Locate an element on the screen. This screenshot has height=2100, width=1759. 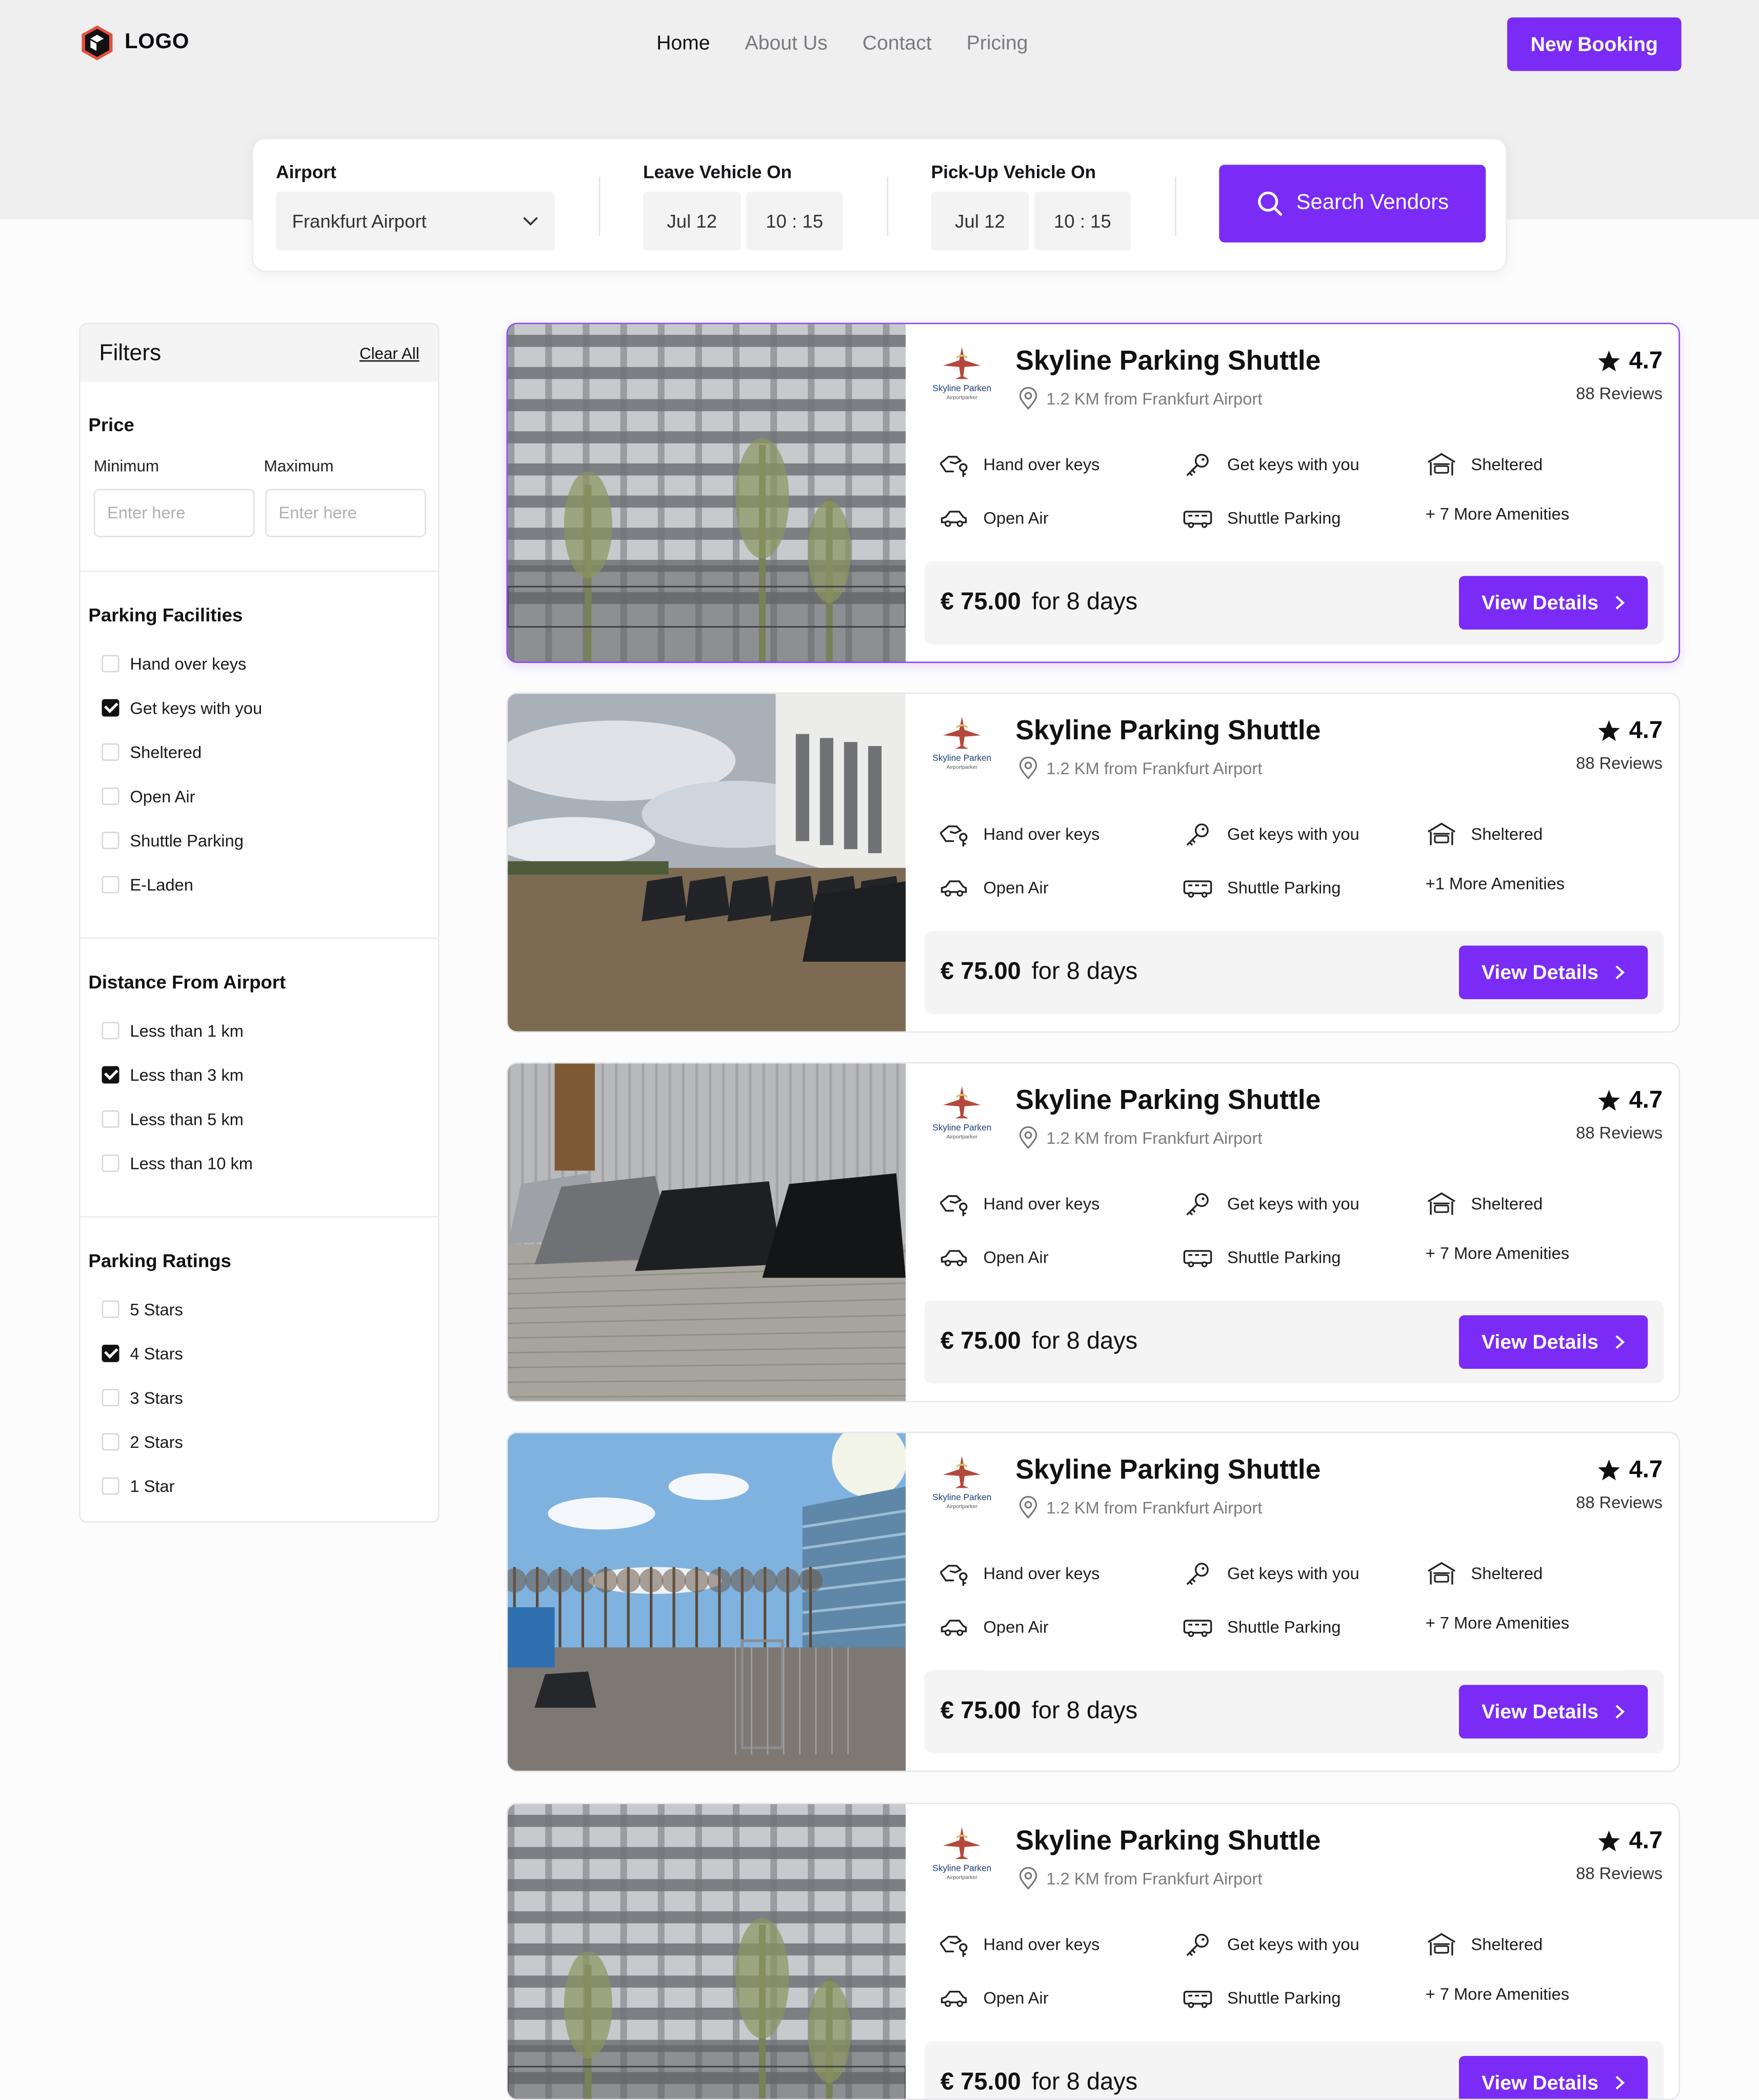
nav-pricing: Pricing is located at coordinates (998, 43).